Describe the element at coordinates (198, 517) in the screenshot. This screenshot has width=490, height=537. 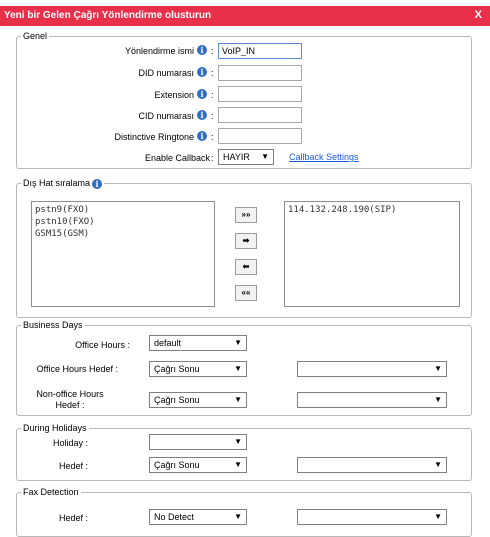
I see `fax-dest-select: No Detect ▼` at that location.